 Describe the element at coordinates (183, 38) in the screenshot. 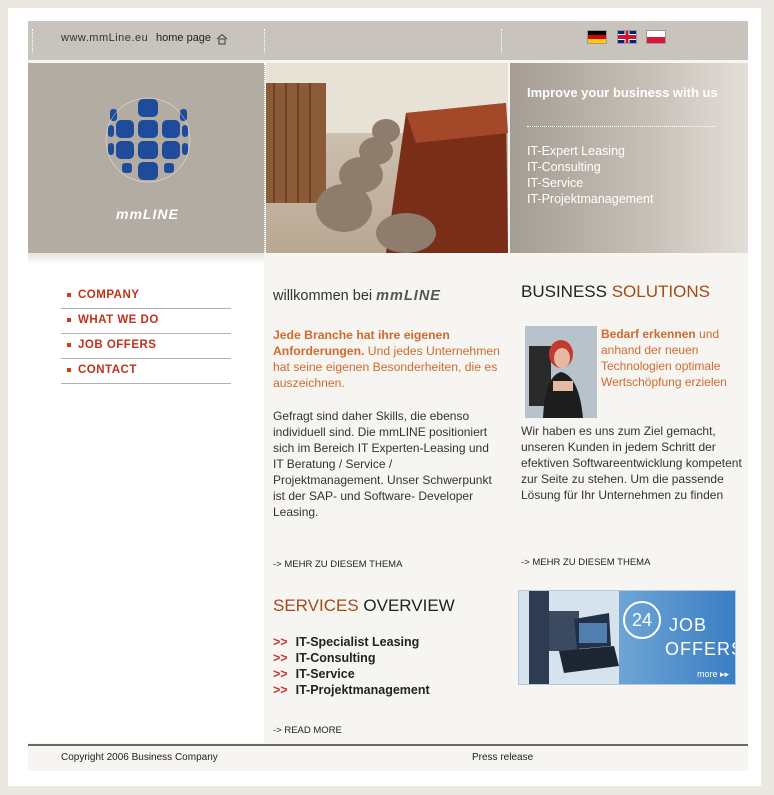

I see `home-page-link: home page` at that location.